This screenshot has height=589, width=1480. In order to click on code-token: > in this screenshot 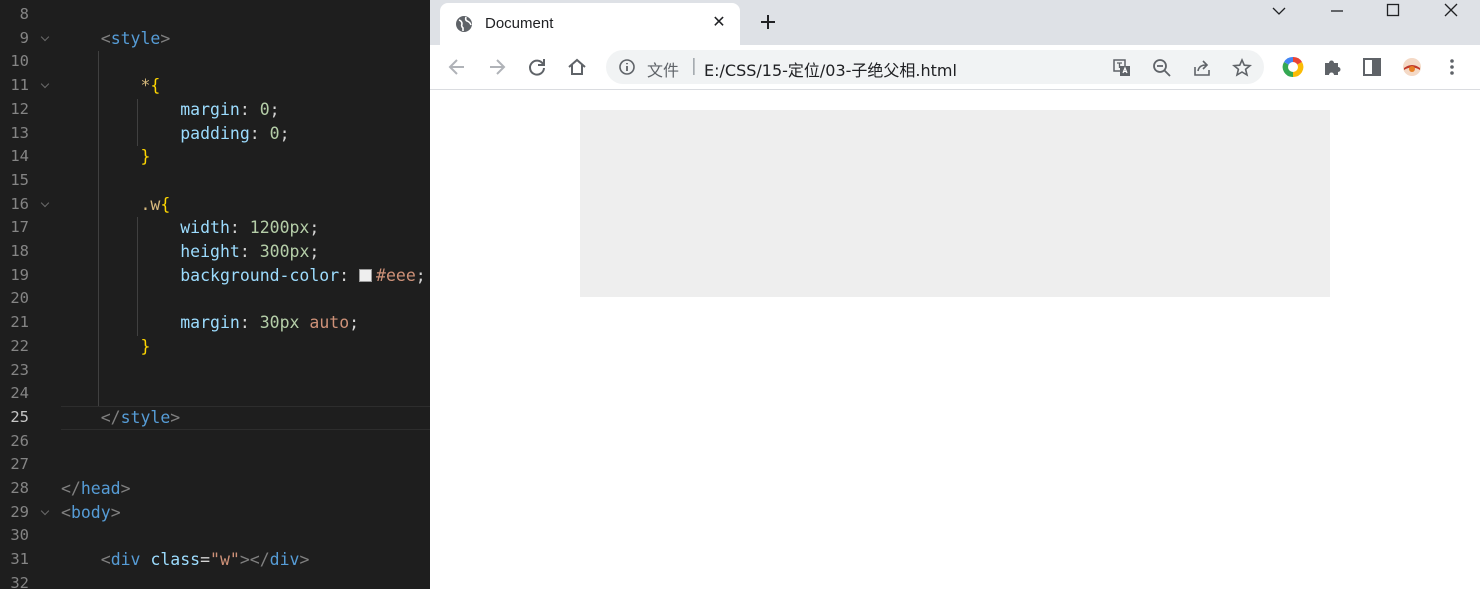, I will do `click(304, 560)`.